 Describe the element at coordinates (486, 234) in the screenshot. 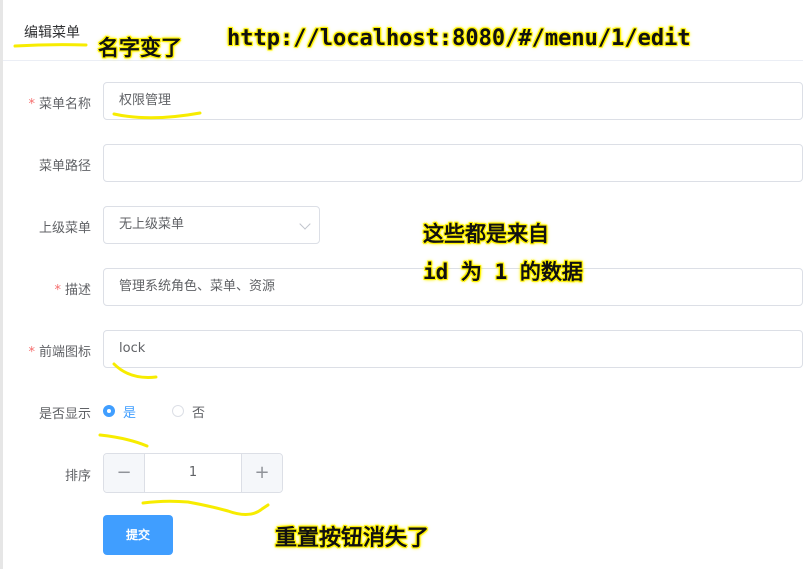

I see `annotation-data-source-line1: 这些都是来自` at that location.